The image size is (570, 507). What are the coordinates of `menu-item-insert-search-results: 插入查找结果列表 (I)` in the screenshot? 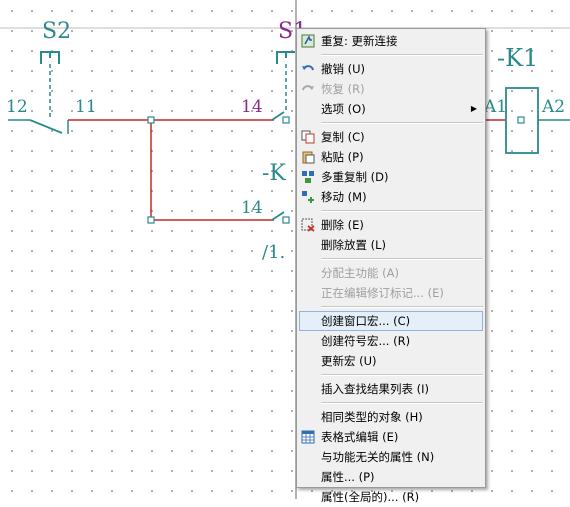 It's located at (391, 389).